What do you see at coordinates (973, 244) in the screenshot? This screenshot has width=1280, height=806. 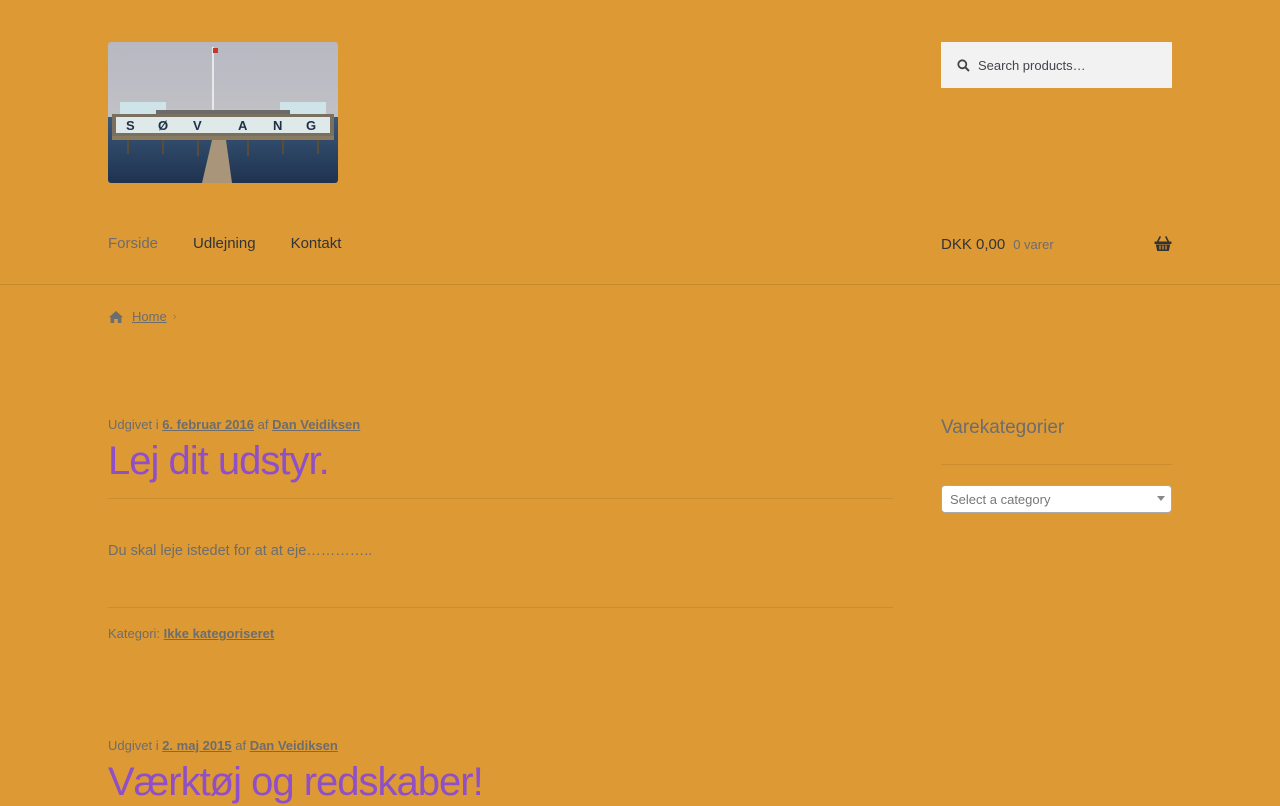 I see `cart-amount: DKK 0,00` at bounding box center [973, 244].